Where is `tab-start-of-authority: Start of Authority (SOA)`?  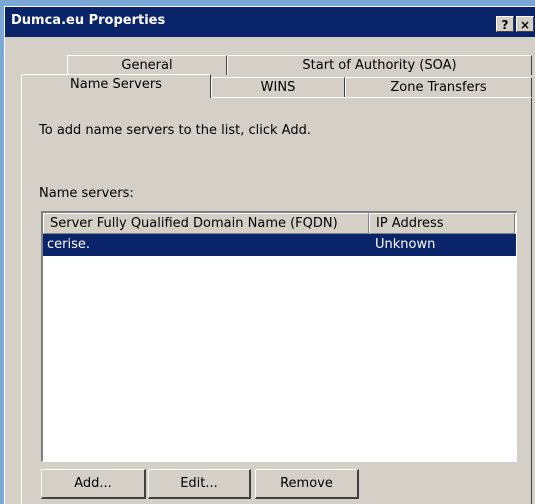
tab-start-of-authority: Start of Authority (SOA) is located at coordinates (379, 65).